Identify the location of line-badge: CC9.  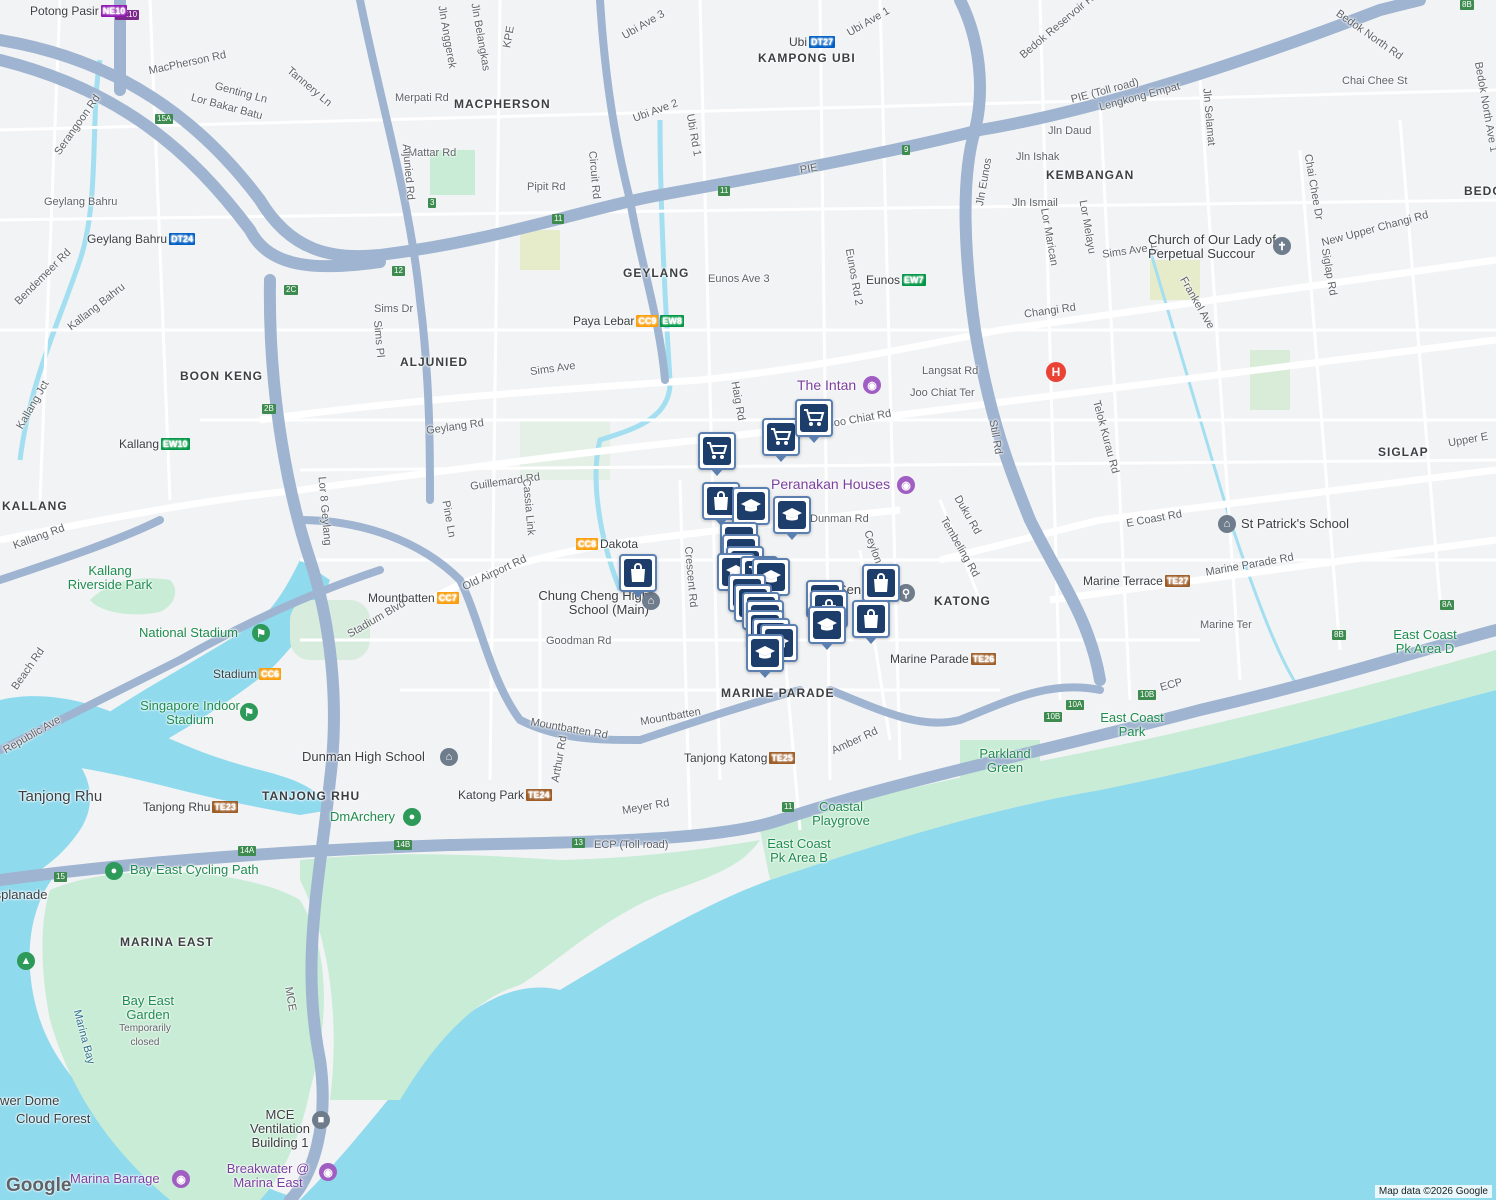
(647, 321).